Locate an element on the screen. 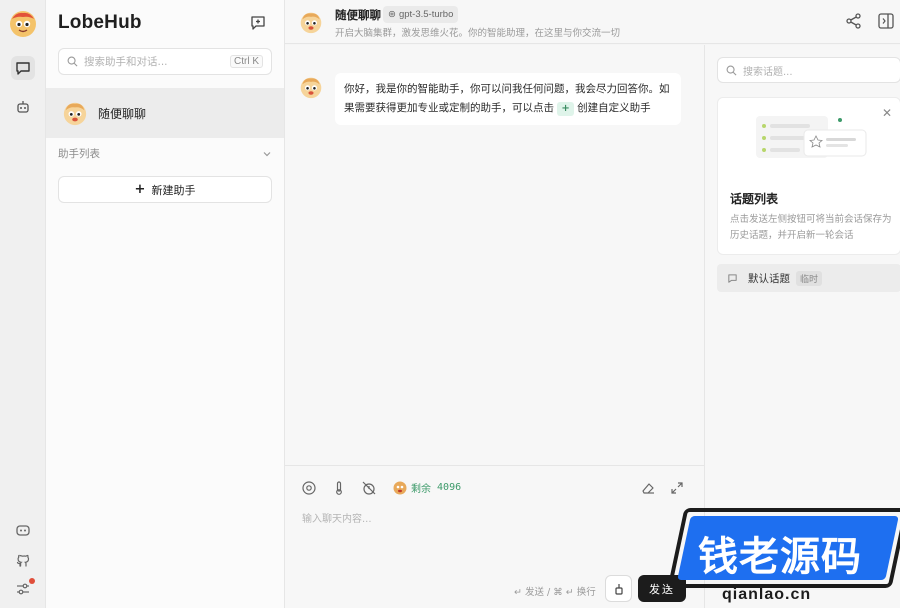  watermark-url: qianlao.cn is located at coordinates (767, 594).